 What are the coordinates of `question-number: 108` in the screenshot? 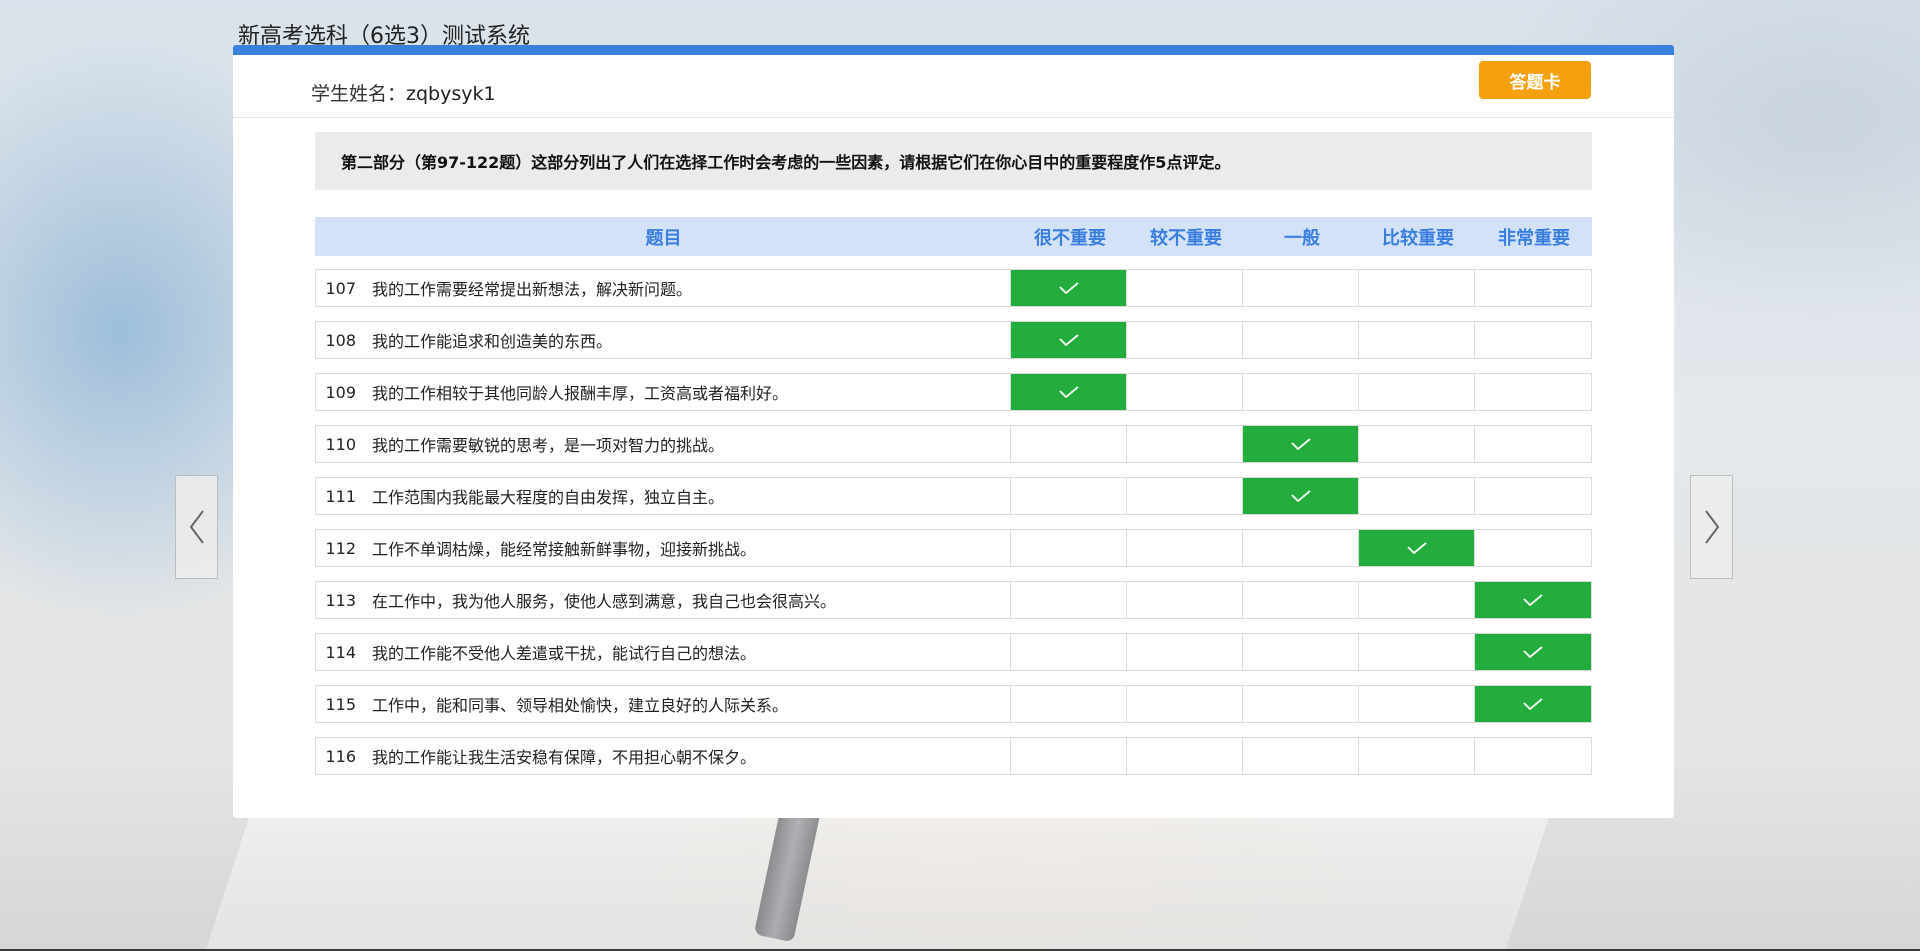 It's located at (340, 340).